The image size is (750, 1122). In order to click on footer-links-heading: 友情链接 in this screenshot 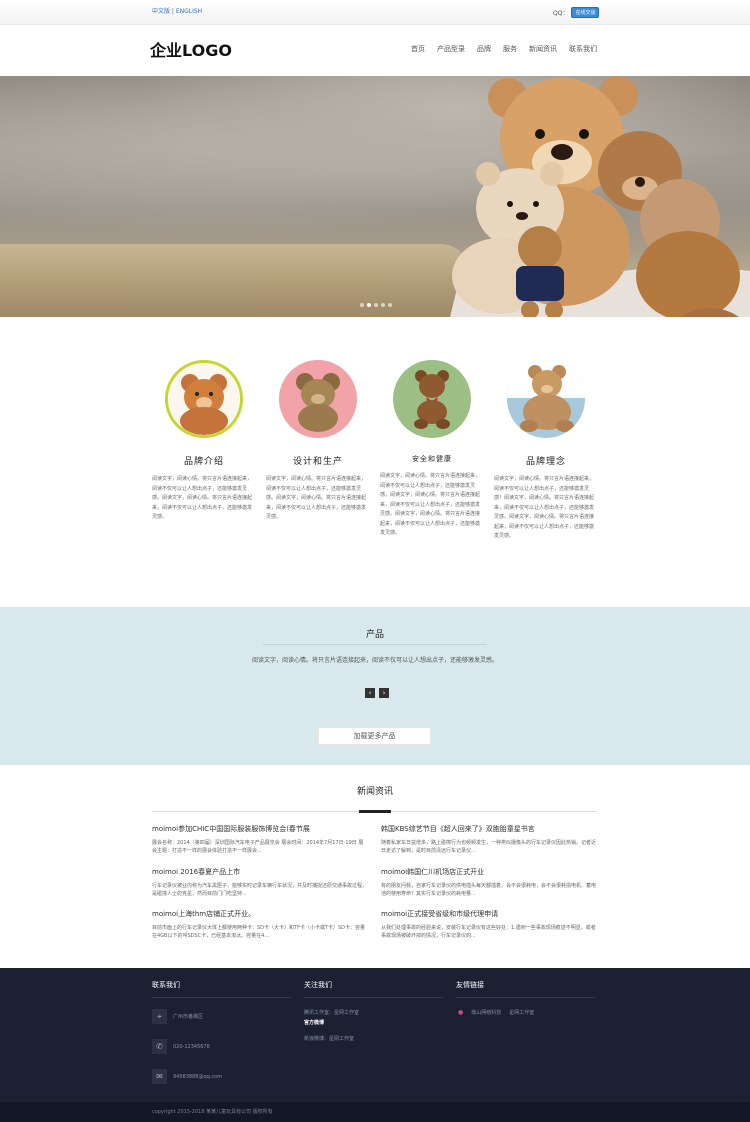, I will do `click(526, 989)`.